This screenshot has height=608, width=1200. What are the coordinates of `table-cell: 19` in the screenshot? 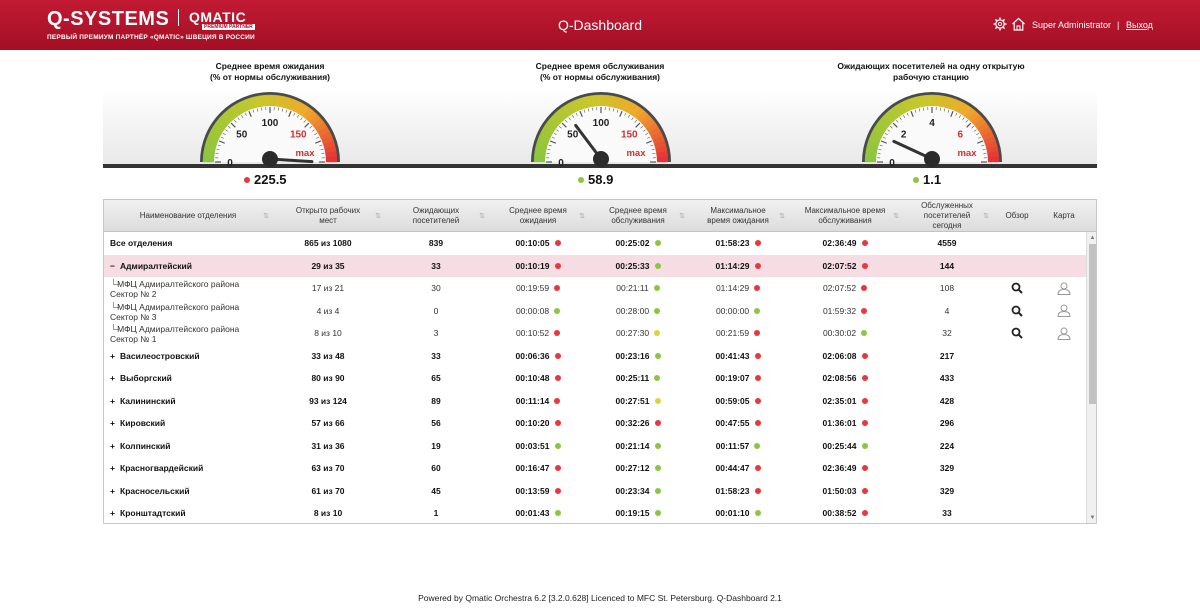 It's located at (436, 445).